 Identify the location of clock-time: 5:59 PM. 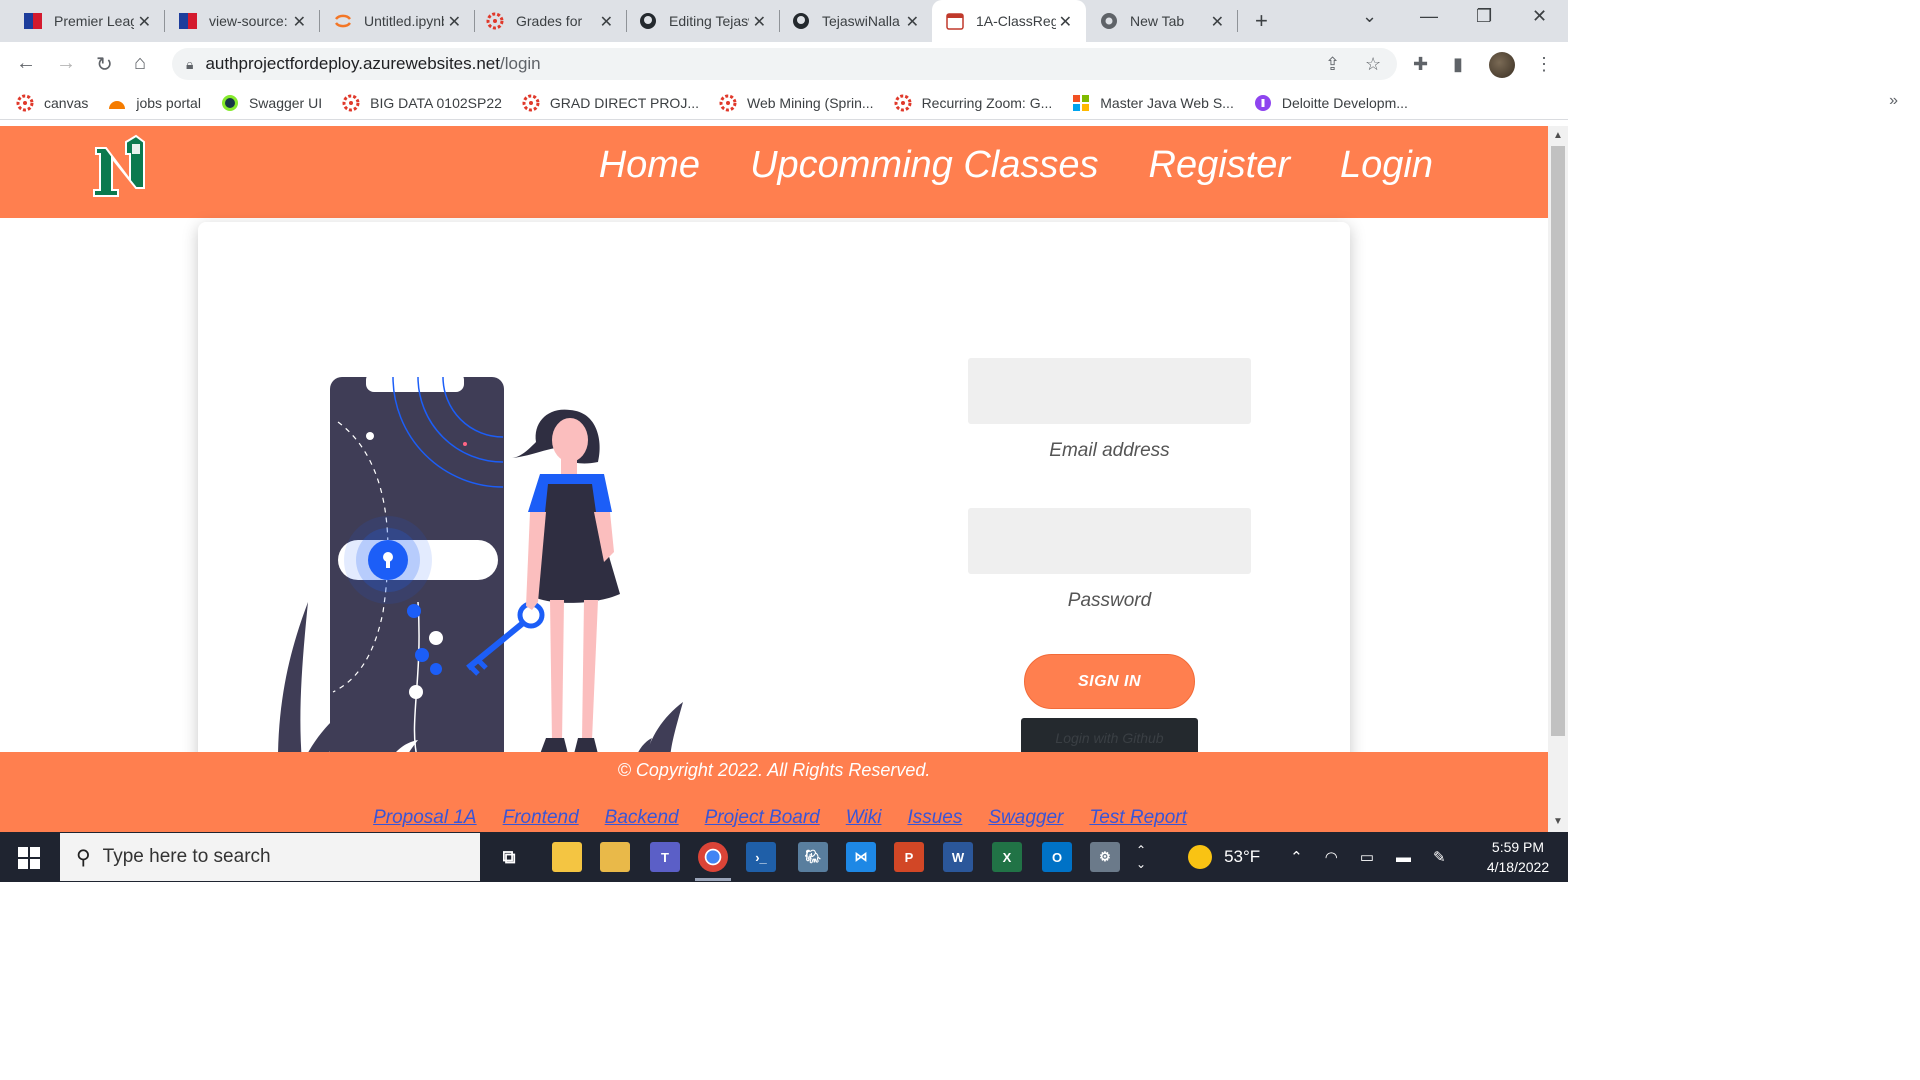
(1518, 847).